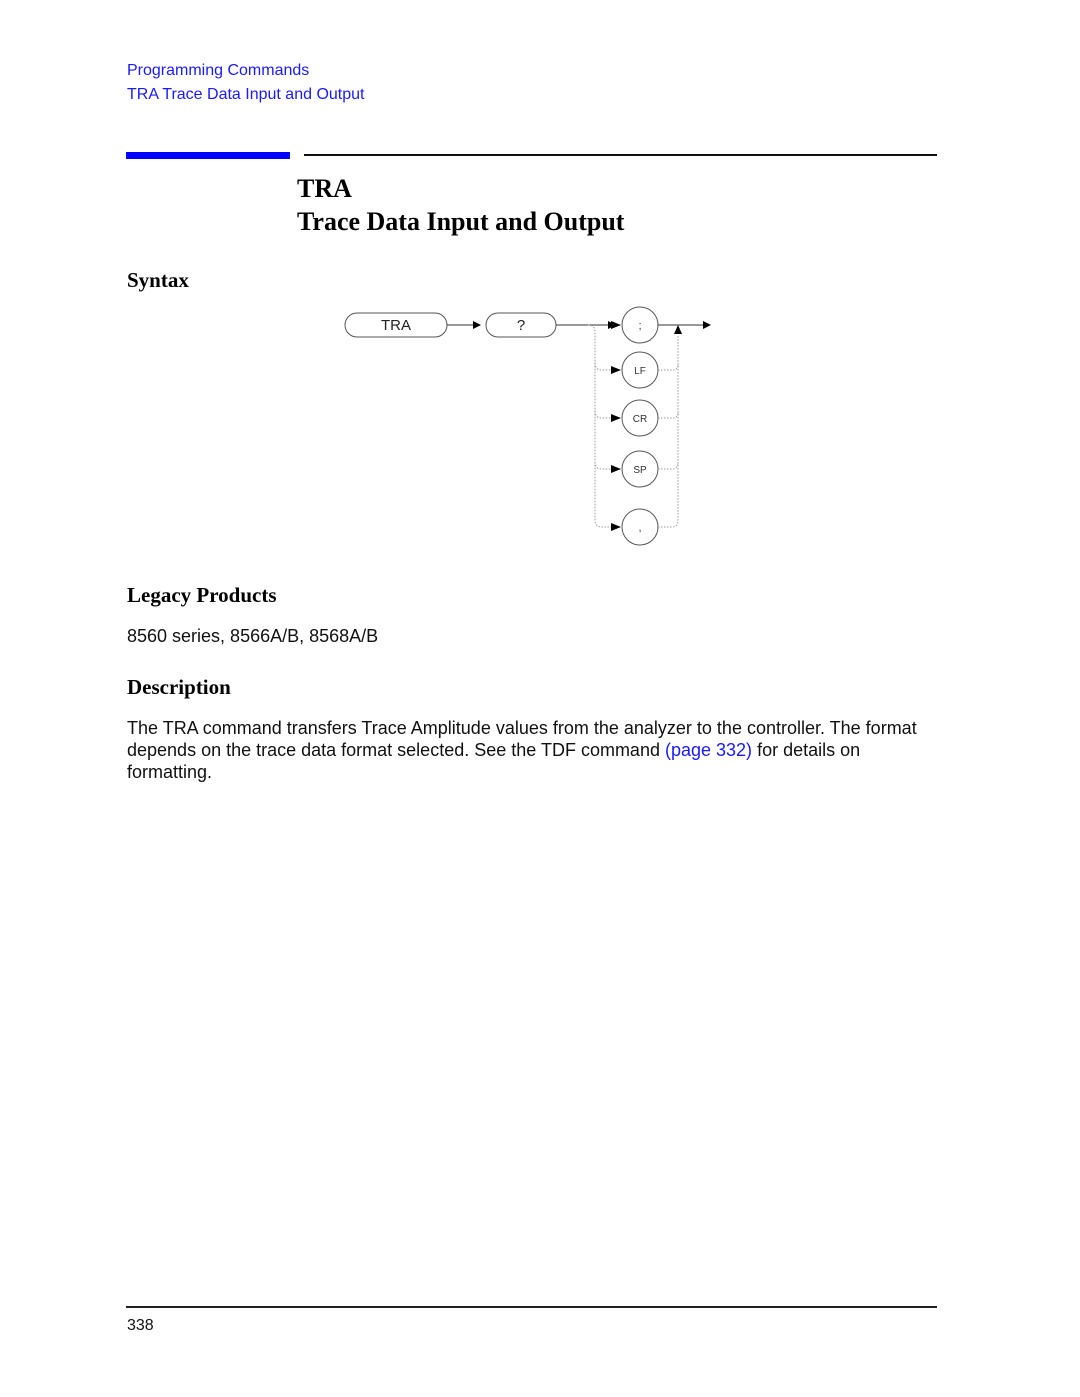 Image resolution: width=1080 pixels, height=1397 pixels. I want to click on page-number: 338, so click(140, 1325).